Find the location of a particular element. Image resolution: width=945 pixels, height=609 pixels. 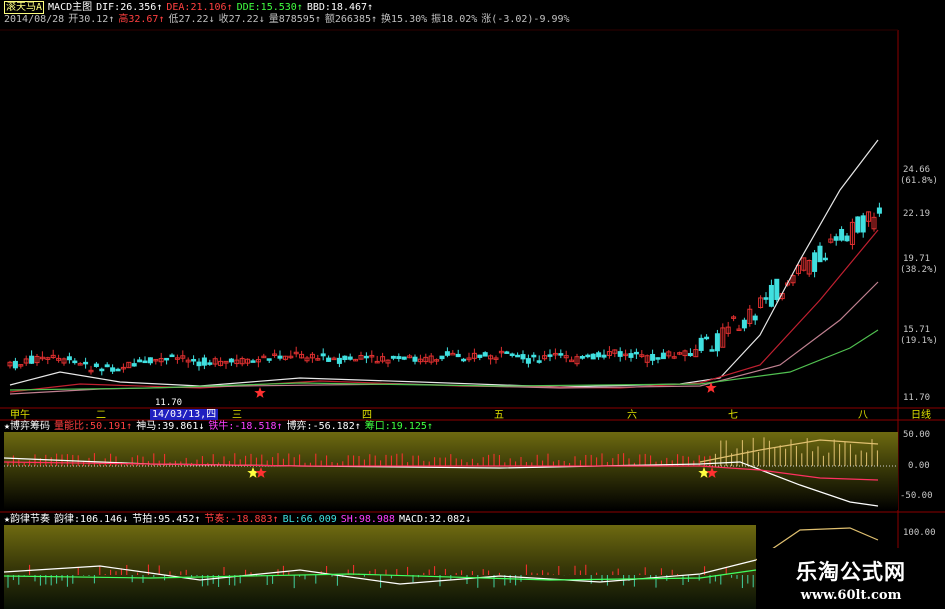

chip-axis-0: 0.00 is located at coordinates (919, 466).